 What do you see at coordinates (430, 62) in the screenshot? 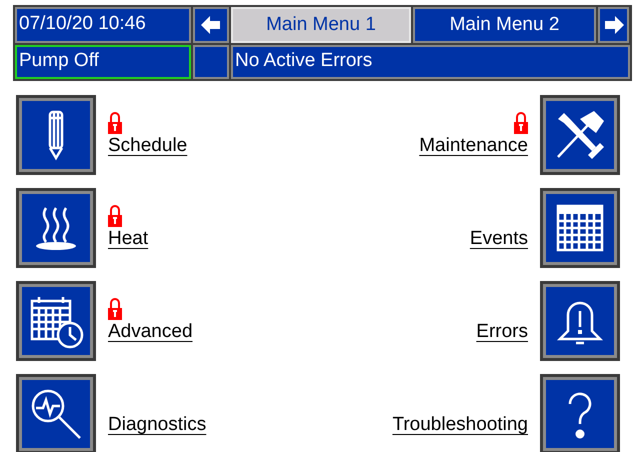
I see `error-status-display: No Active Errors` at bounding box center [430, 62].